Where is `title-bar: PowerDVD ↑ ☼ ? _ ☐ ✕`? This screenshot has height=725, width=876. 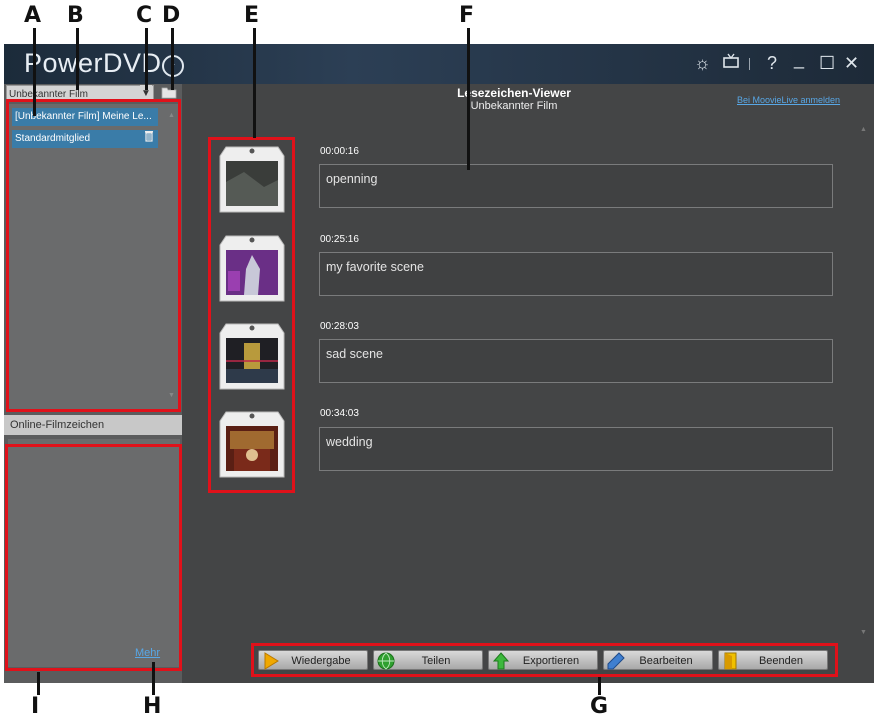 title-bar: PowerDVD ↑ ☼ ? _ ☐ ✕ is located at coordinates (439, 64).